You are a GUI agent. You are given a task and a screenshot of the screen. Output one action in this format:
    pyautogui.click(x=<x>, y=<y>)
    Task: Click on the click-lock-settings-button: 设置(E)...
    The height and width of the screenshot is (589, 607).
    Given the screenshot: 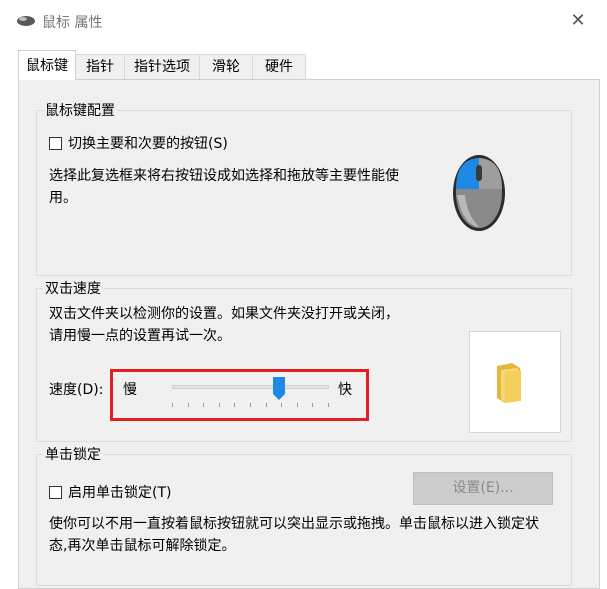 What is the action you would take?
    pyautogui.click(x=483, y=488)
    